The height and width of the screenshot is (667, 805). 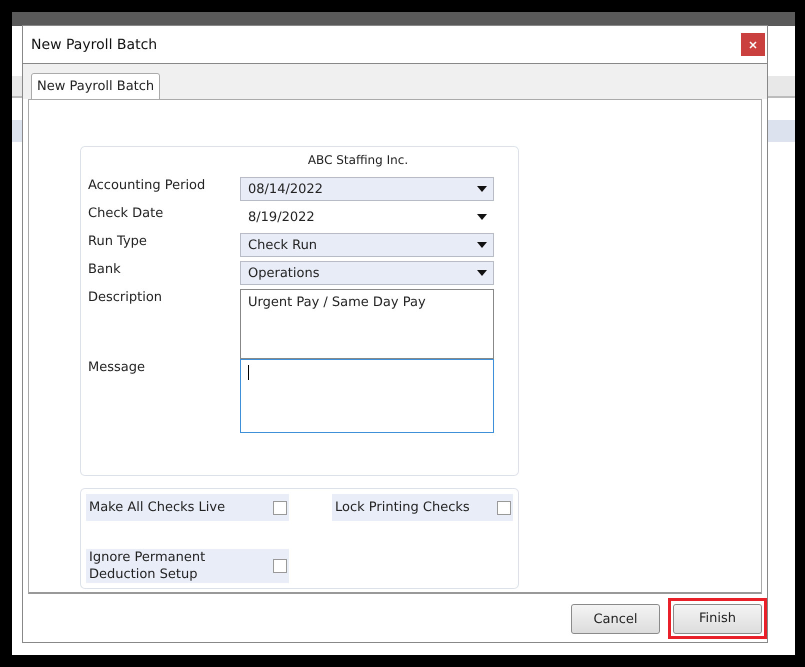 What do you see at coordinates (126, 297) in the screenshot?
I see `field-label: Description` at bounding box center [126, 297].